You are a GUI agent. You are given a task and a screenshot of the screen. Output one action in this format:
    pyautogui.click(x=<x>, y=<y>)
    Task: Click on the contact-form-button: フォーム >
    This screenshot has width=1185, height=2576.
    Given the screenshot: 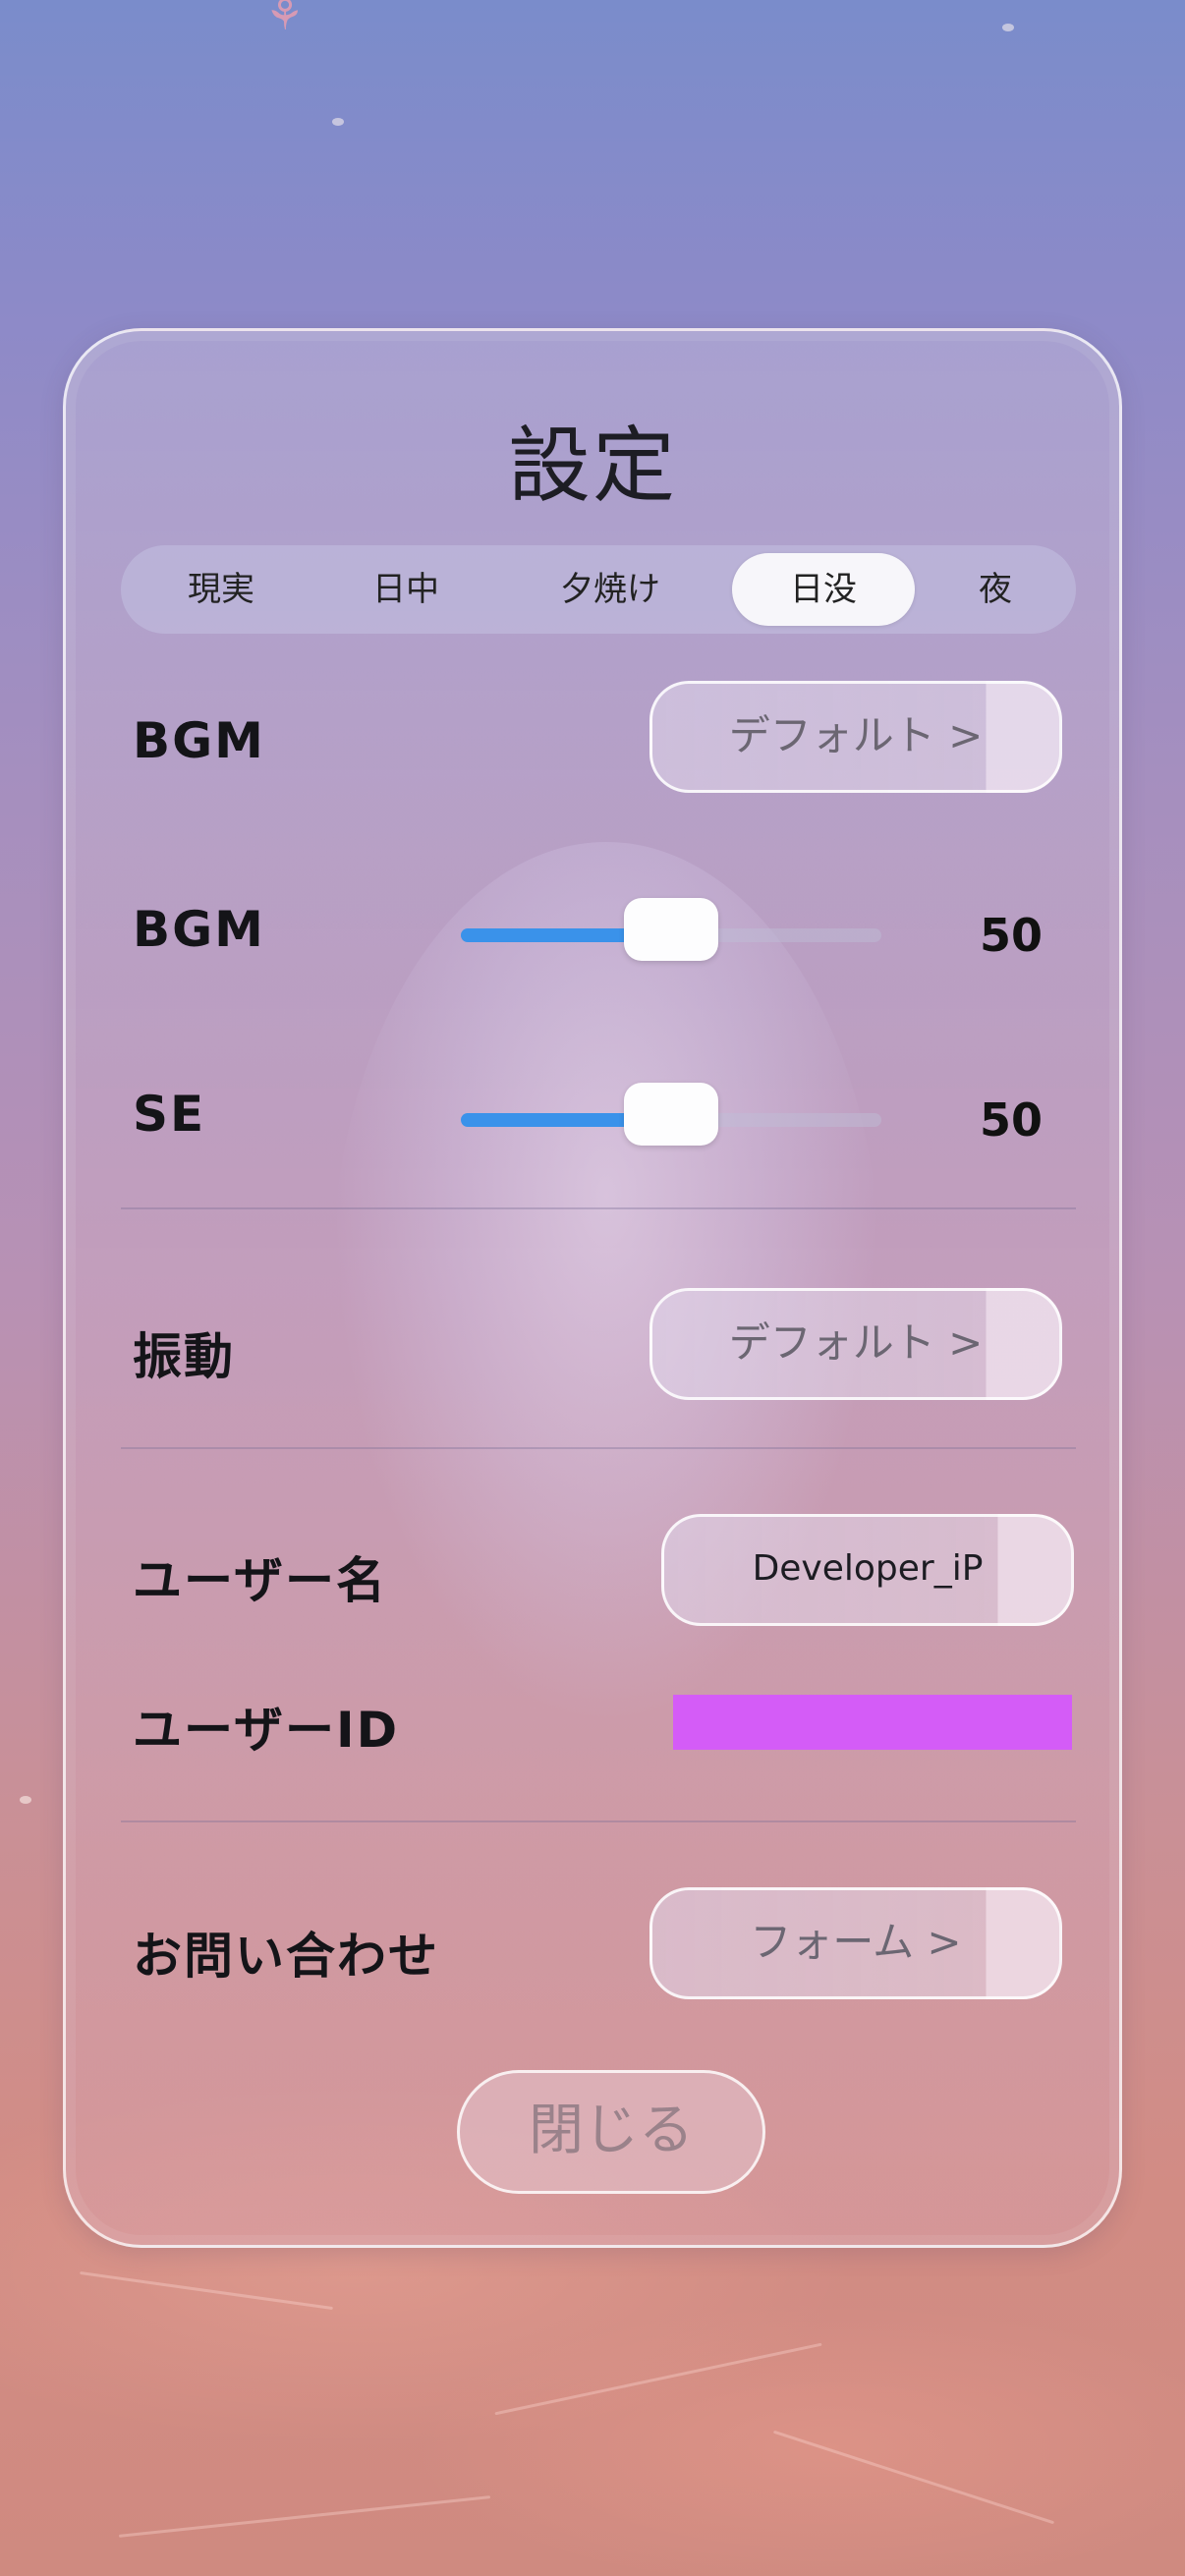 What is the action you would take?
    pyautogui.click(x=856, y=1943)
    